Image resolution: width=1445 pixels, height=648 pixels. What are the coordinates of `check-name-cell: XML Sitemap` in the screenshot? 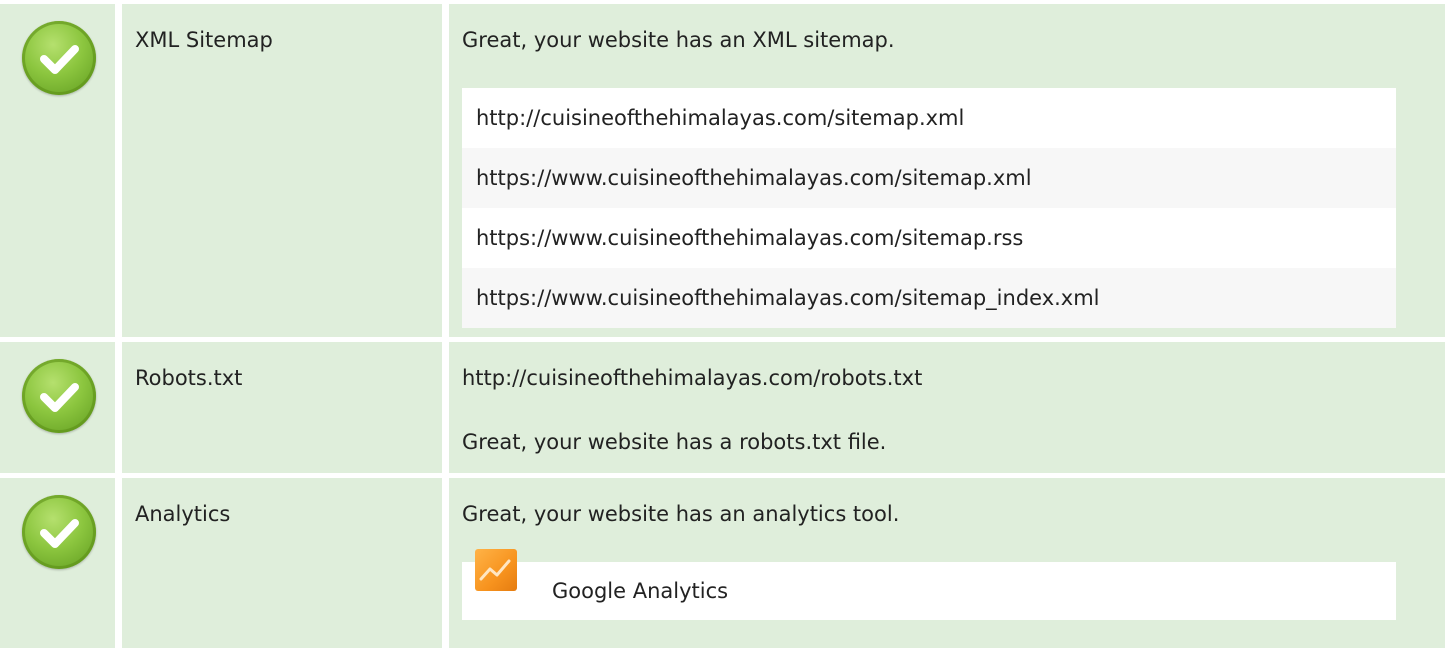 It's located at (282, 170).